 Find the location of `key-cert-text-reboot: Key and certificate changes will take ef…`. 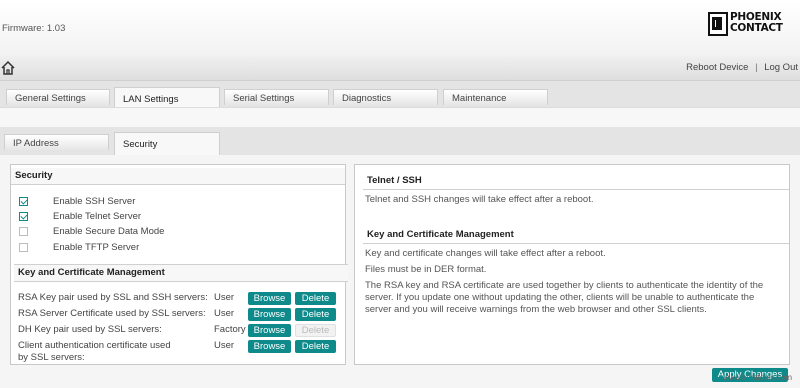

key-cert-text-reboot: Key and certificate changes will take ef… is located at coordinates (485, 253).